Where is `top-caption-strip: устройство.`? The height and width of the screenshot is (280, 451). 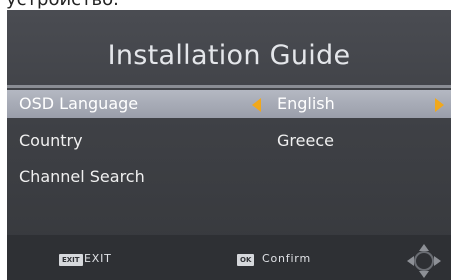 top-caption-strip: устройство. is located at coordinates (225, 5).